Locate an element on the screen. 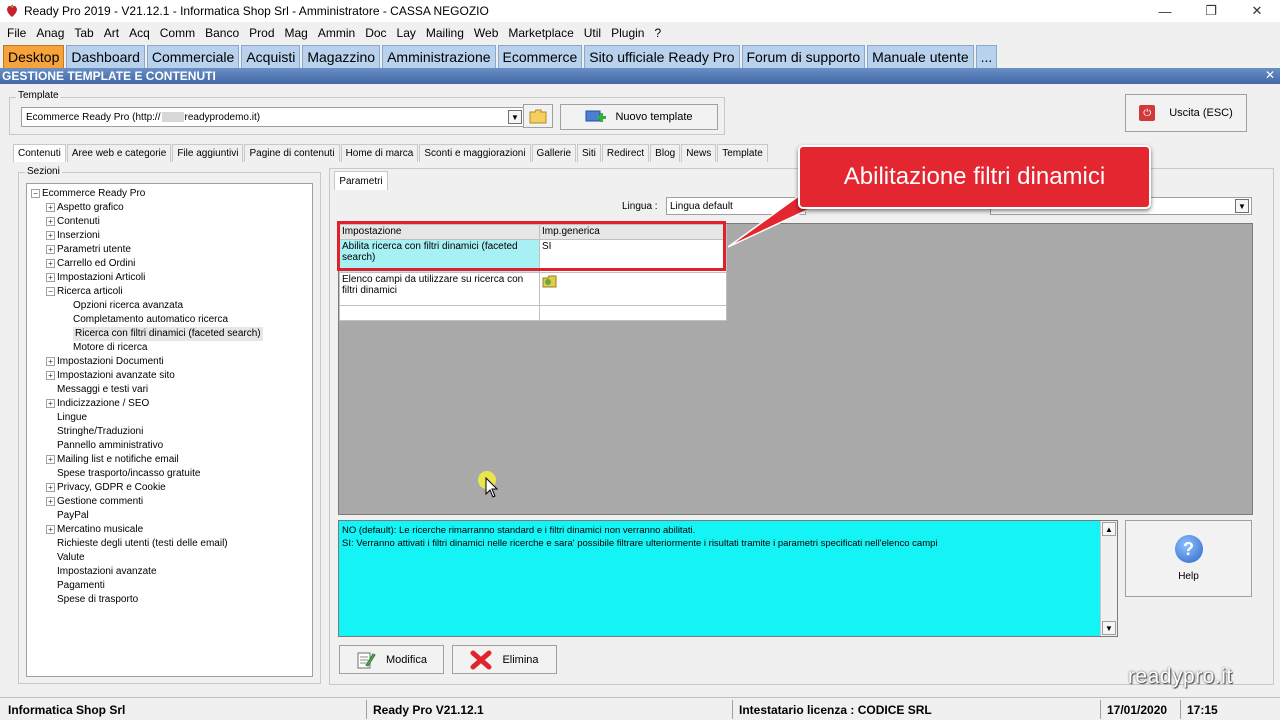 The height and width of the screenshot is (720, 1280). tab-forum-supporto: Forum di supporto is located at coordinates (803, 56).